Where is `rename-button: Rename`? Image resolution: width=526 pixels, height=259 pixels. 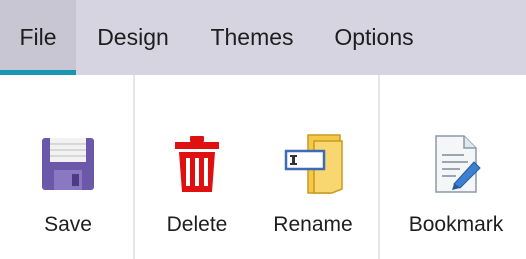
rename-button: Rename is located at coordinates (313, 167).